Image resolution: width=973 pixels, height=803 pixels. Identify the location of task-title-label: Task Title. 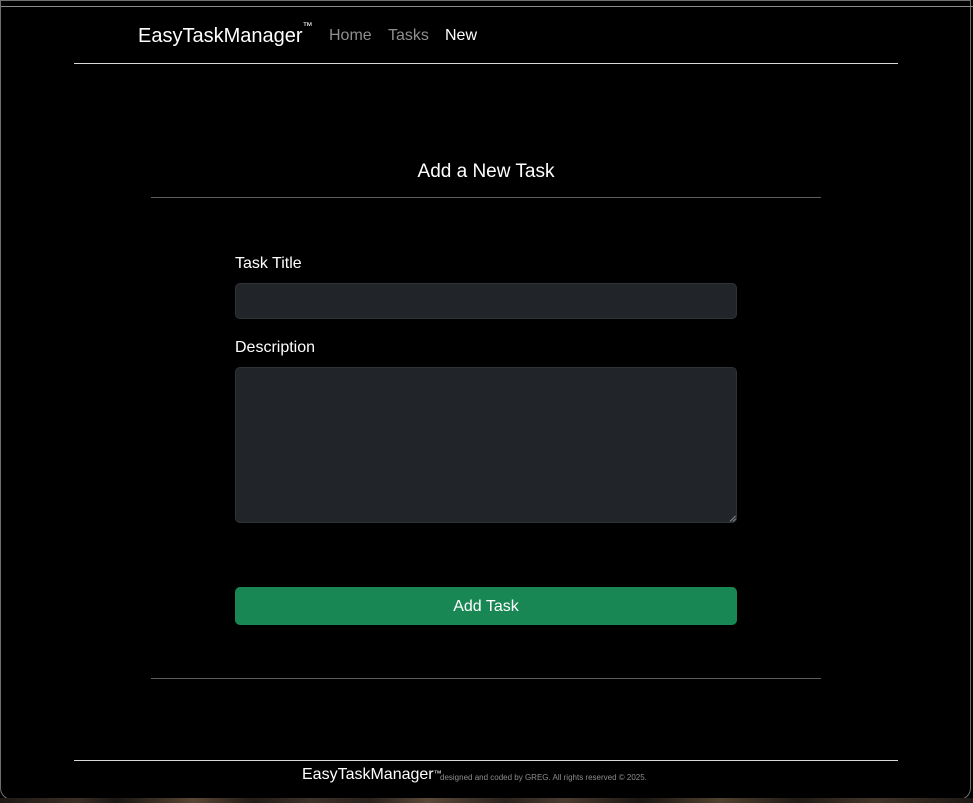
(268, 263).